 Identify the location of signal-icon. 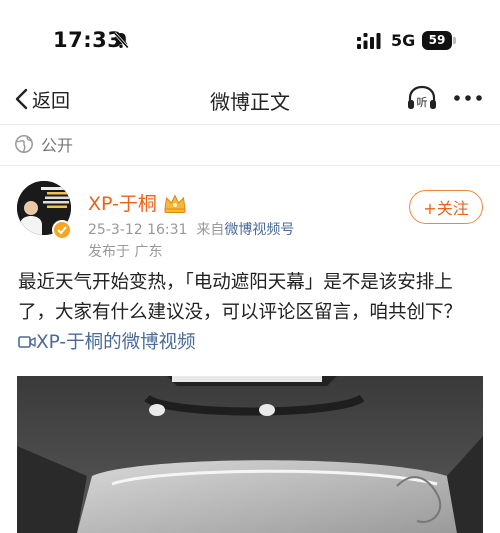
(369, 41).